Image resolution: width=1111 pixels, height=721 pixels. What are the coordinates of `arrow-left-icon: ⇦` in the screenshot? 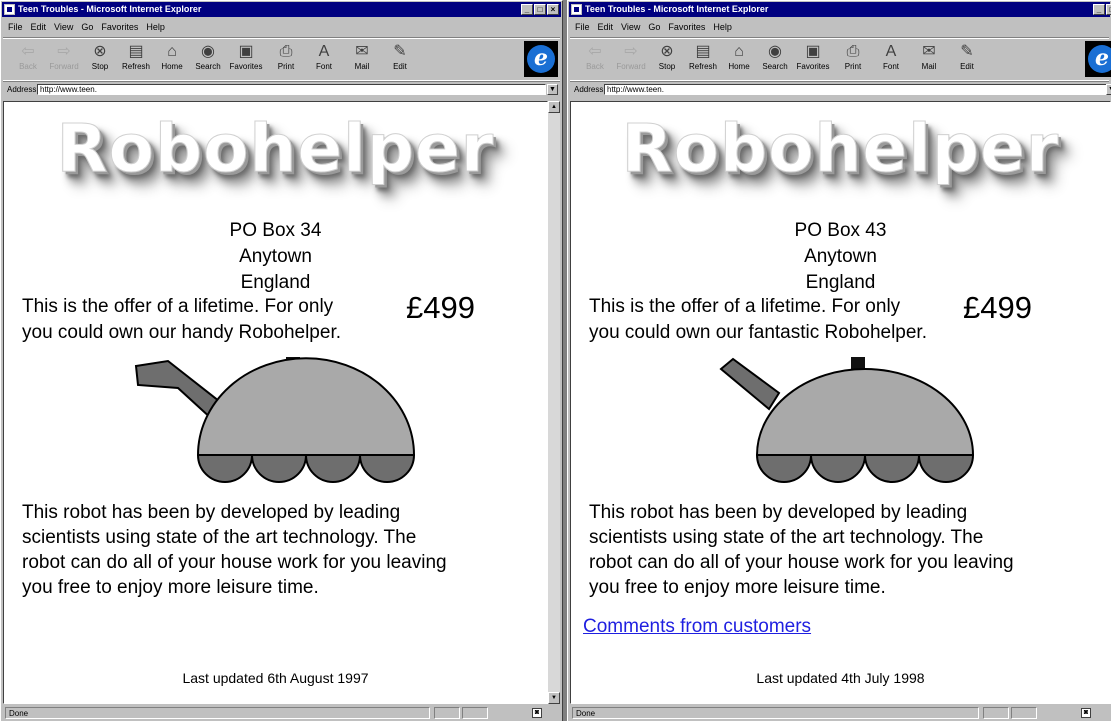 It's located at (595, 51).